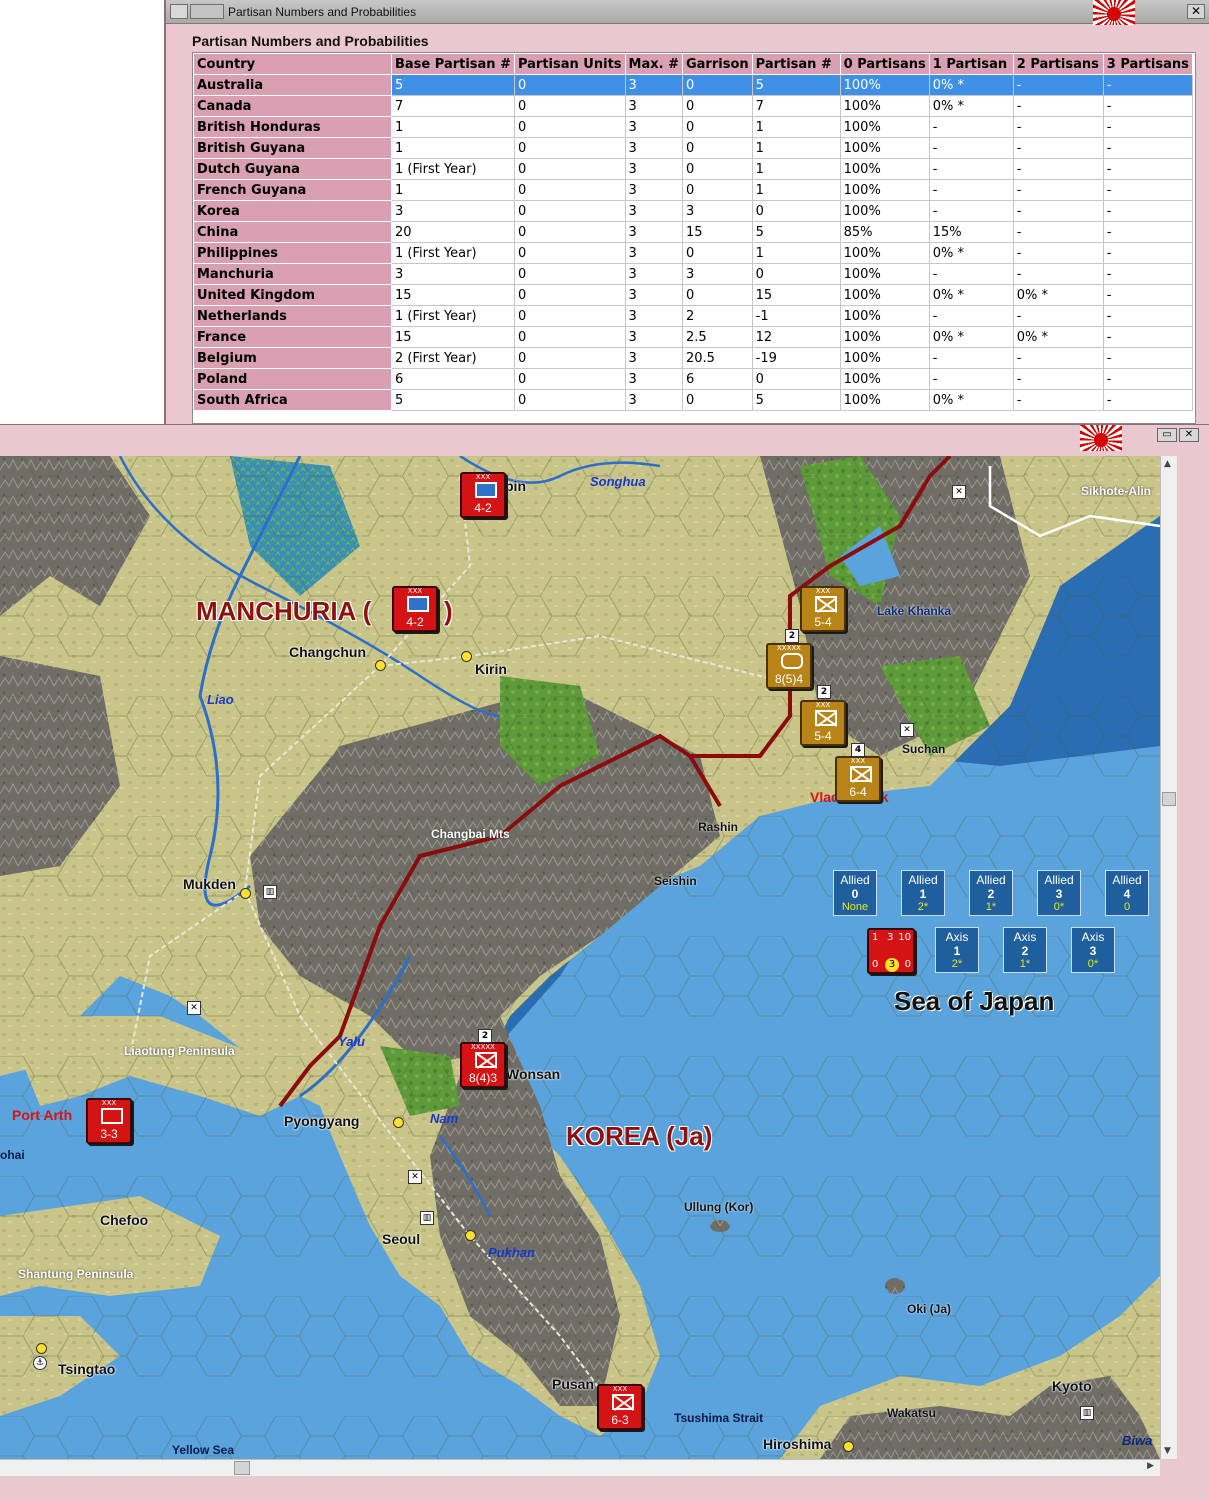  I want to click on unit-counter-soviet-inf-2: XXX 5-4, so click(823, 723).